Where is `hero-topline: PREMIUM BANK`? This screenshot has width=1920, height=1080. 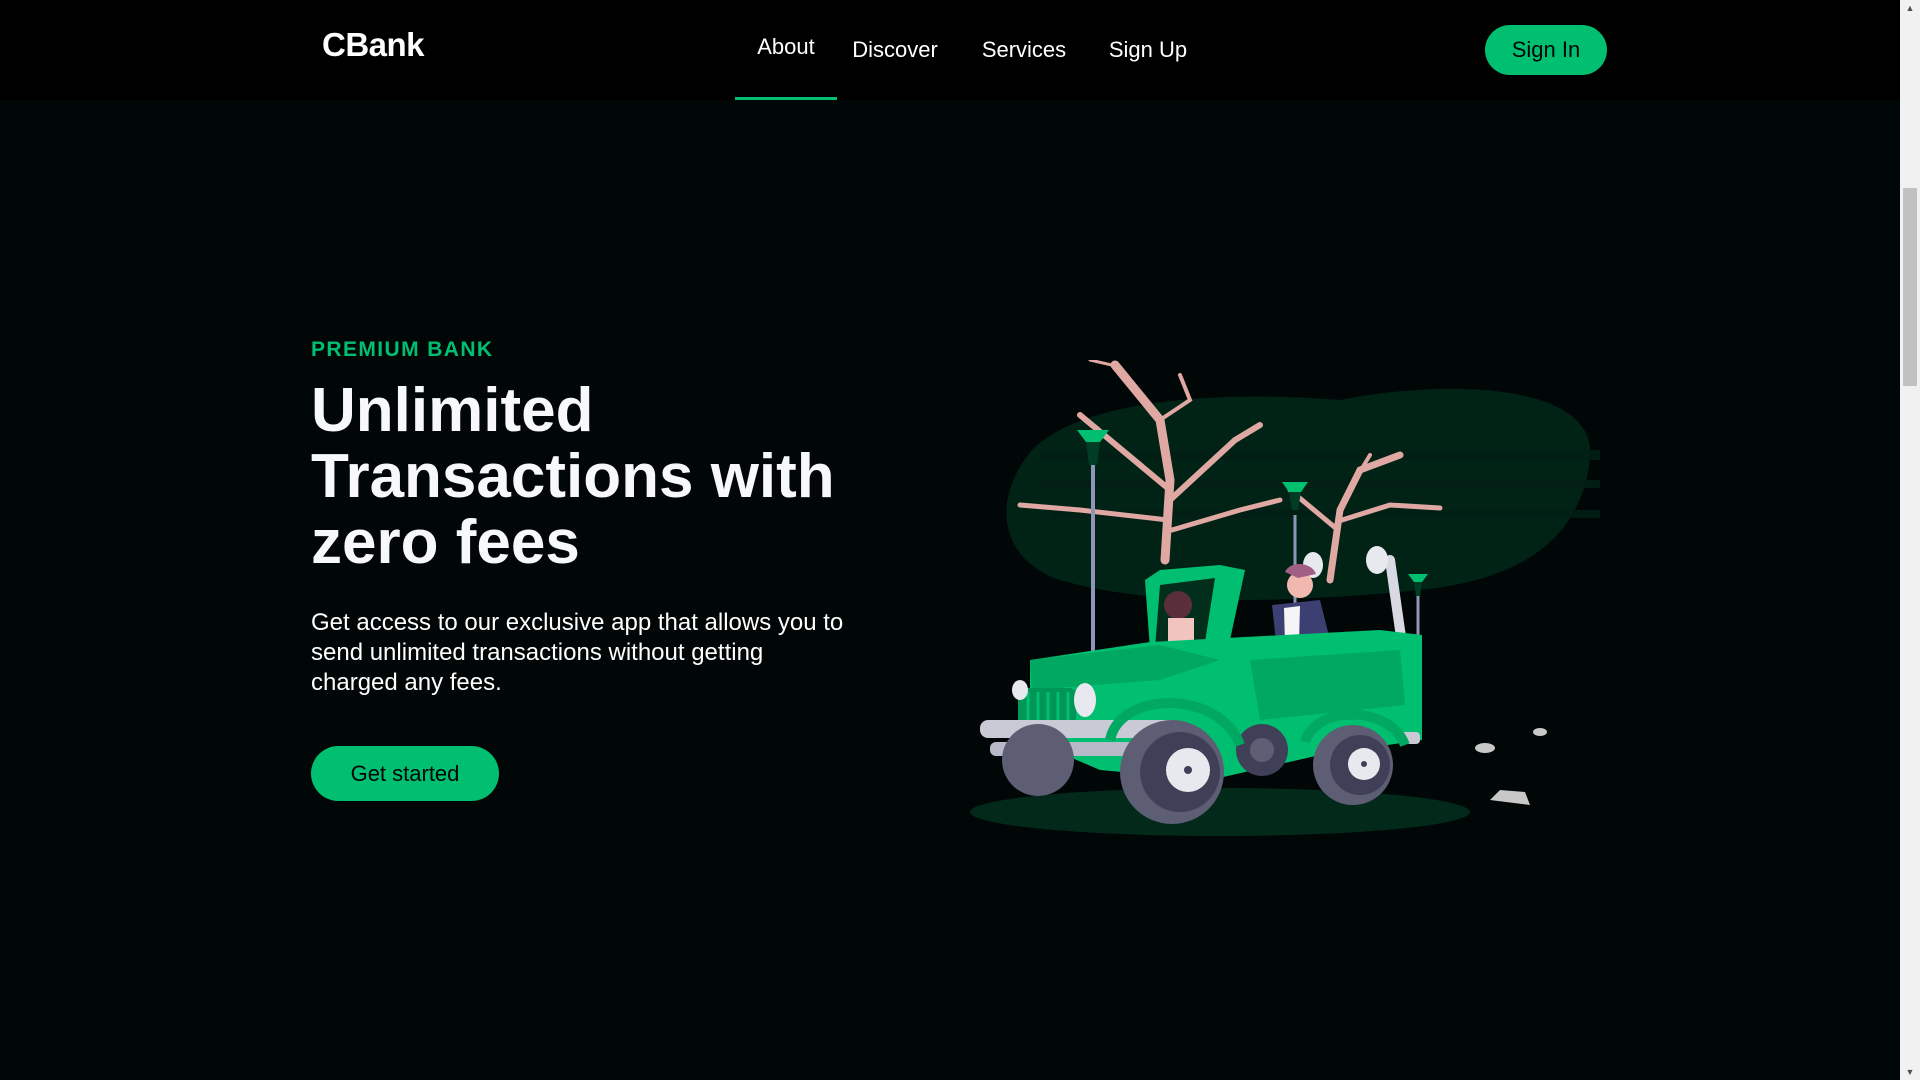 hero-topline: PREMIUM BANK is located at coordinates (402, 349).